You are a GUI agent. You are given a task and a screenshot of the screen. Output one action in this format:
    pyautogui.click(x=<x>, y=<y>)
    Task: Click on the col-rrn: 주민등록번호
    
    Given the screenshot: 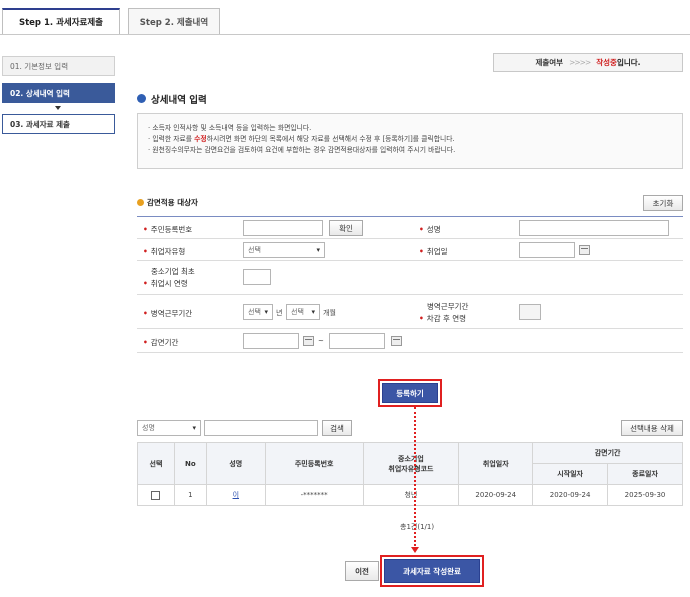 What is the action you would take?
    pyautogui.click(x=314, y=463)
    